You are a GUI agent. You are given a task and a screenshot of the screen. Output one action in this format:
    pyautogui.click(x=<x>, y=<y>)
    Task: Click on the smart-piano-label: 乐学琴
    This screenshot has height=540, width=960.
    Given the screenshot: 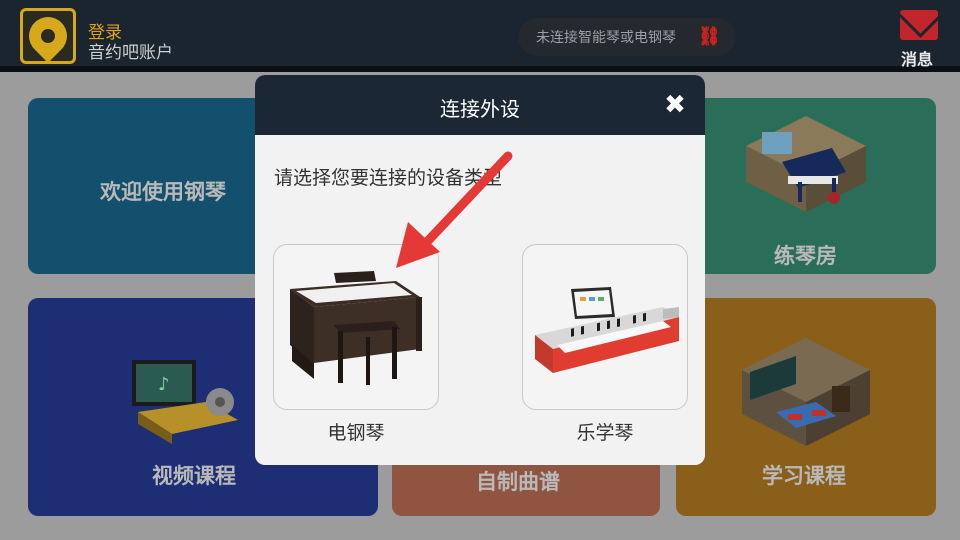 What is the action you would take?
    pyautogui.click(x=605, y=433)
    